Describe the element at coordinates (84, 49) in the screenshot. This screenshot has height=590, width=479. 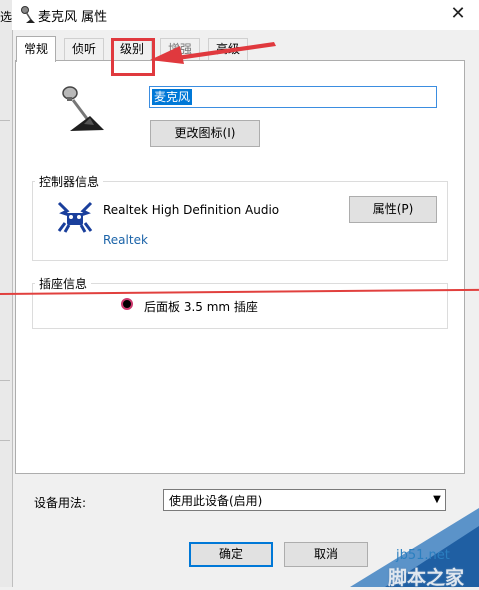
I see `tab-listen: 侦听` at that location.